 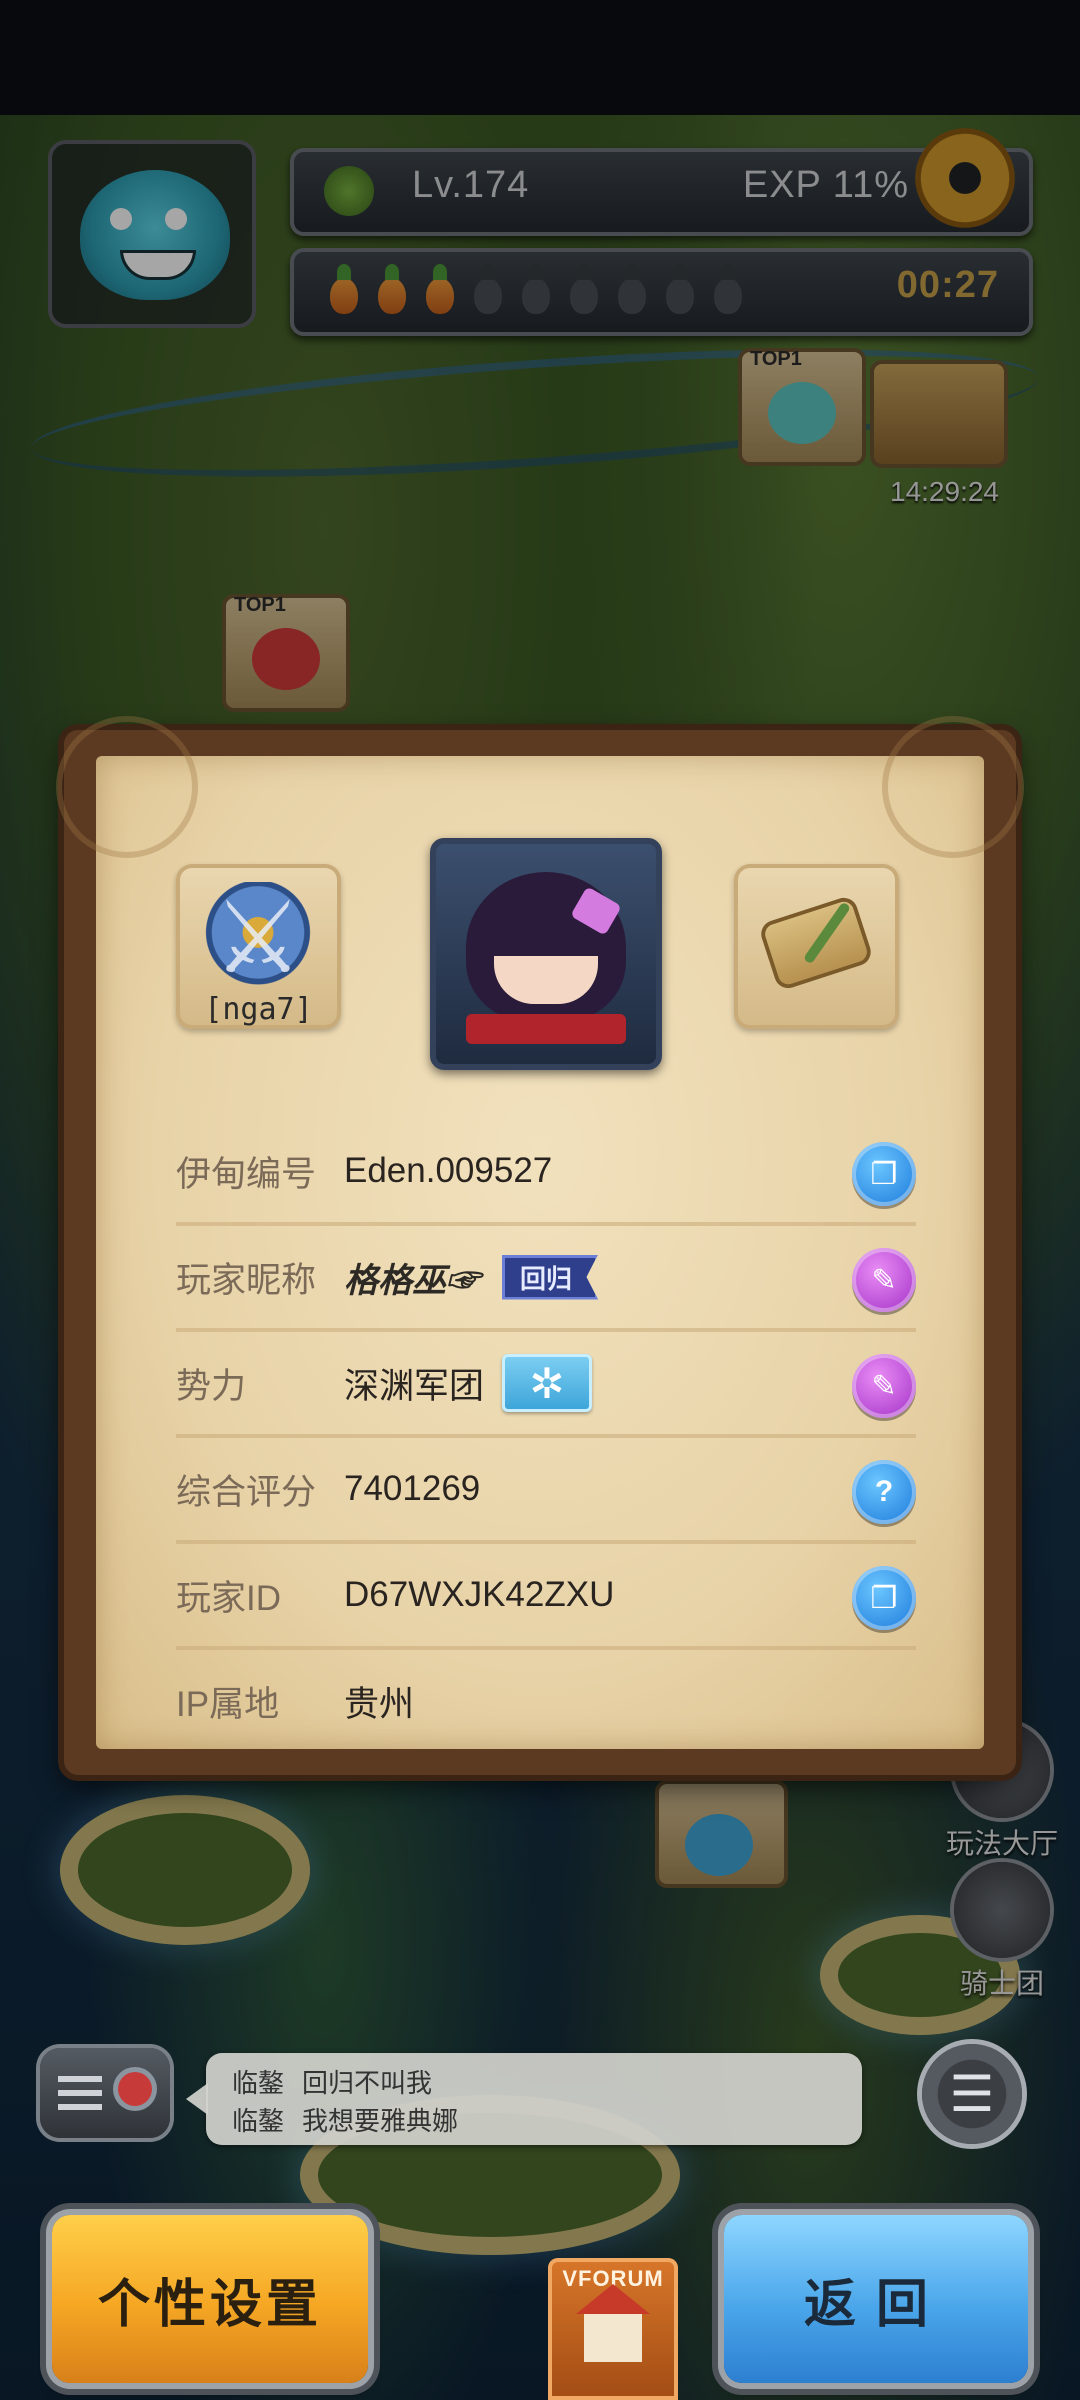 What do you see at coordinates (550, 1277) in the screenshot?
I see `return-badge: 回归` at bounding box center [550, 1277].